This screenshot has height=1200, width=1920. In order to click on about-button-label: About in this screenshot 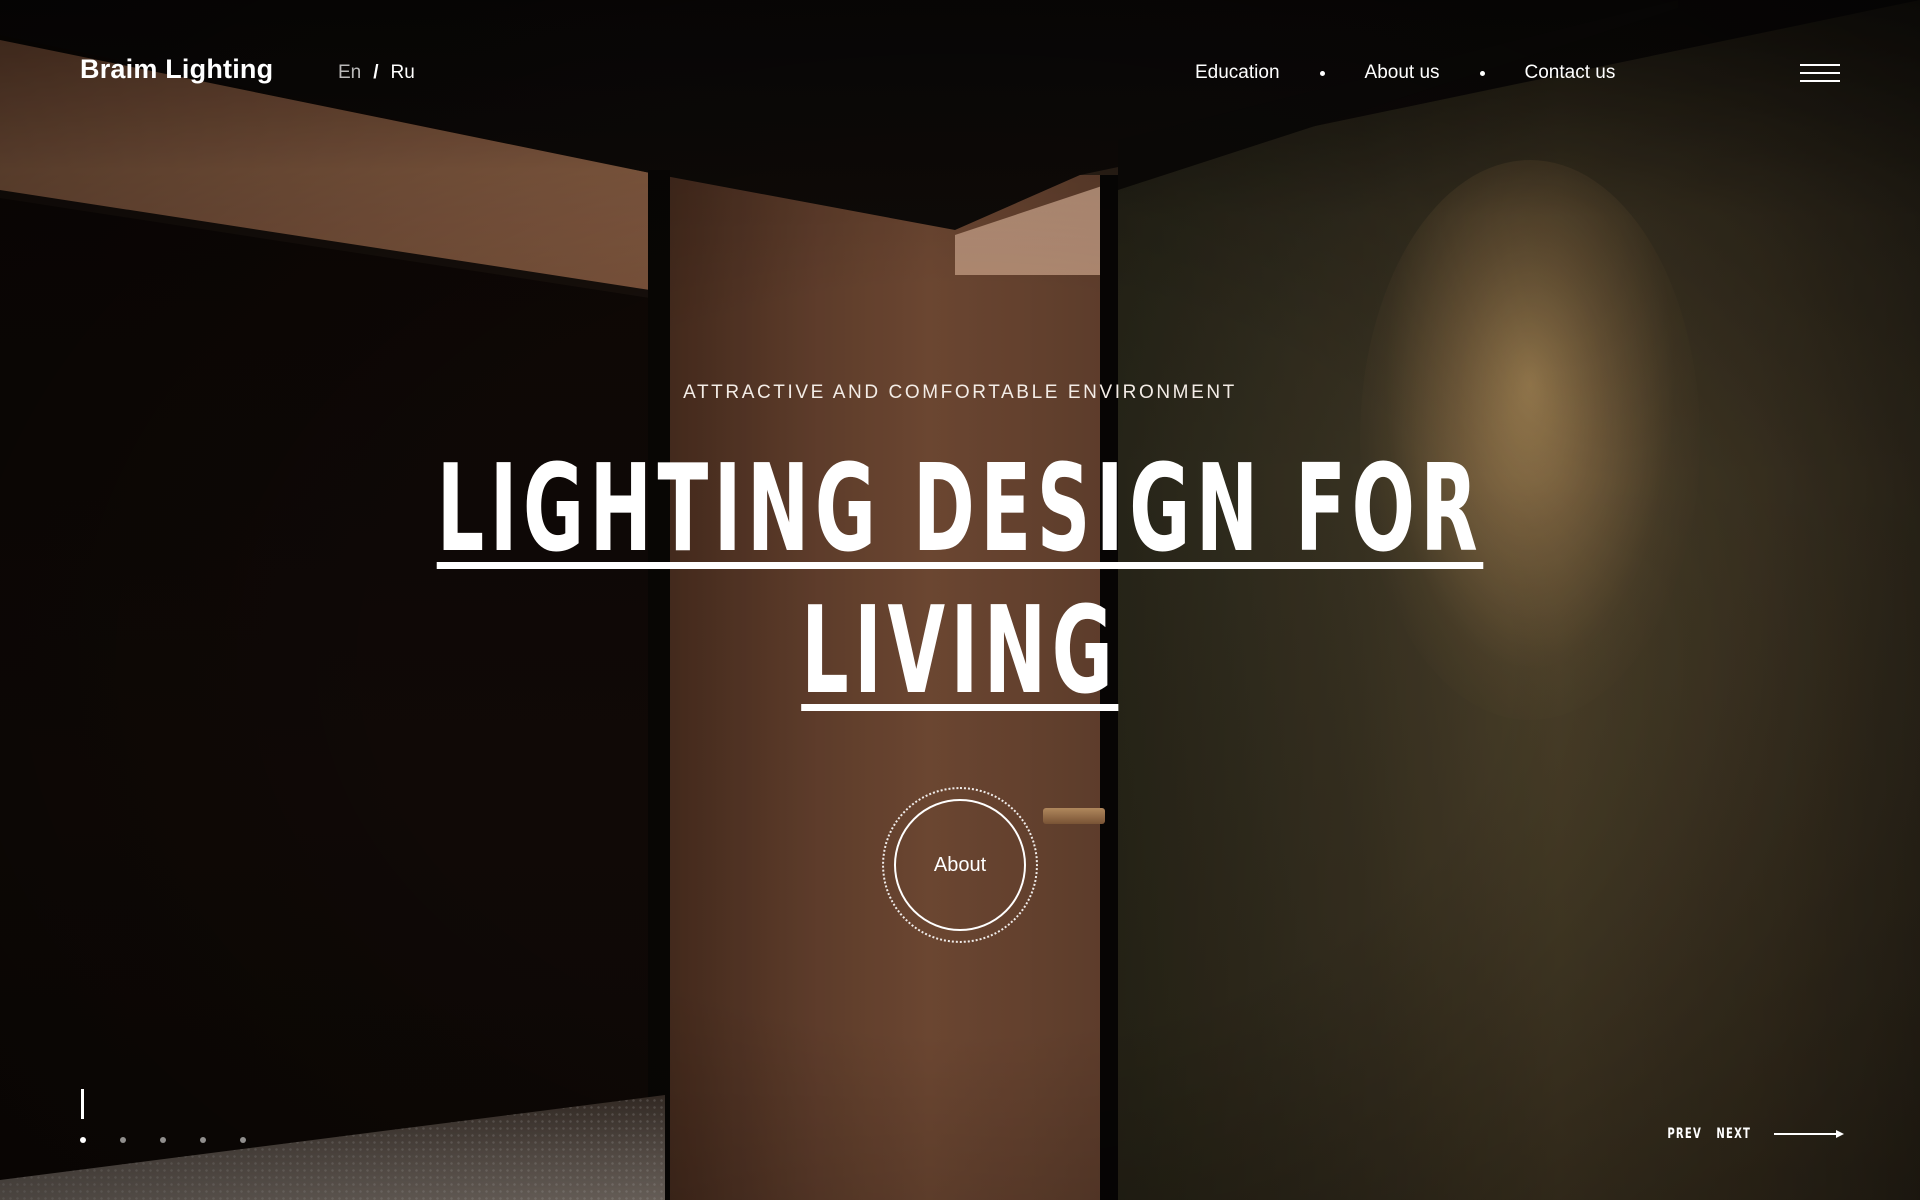, I will do `click(960, 864)`.